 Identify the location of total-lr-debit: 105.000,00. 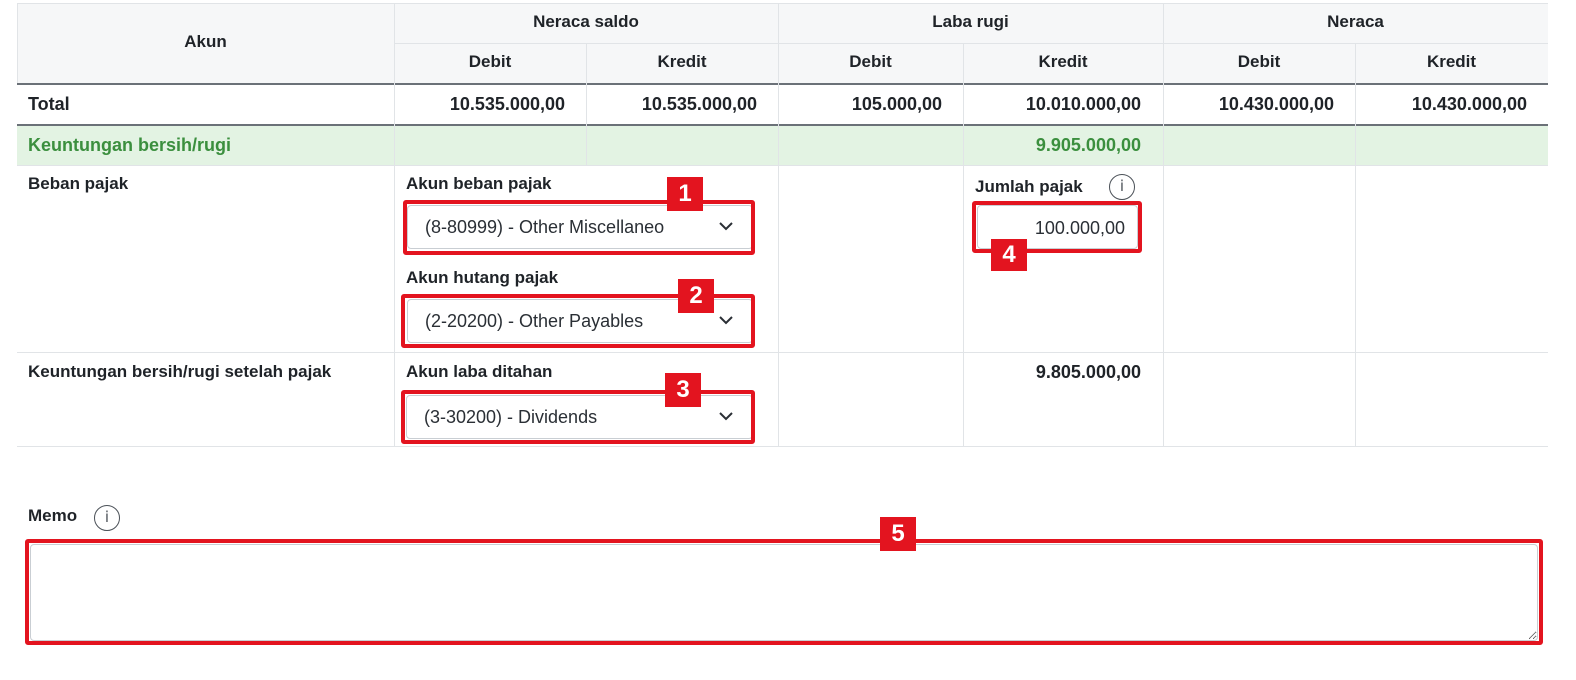
(896, 104).